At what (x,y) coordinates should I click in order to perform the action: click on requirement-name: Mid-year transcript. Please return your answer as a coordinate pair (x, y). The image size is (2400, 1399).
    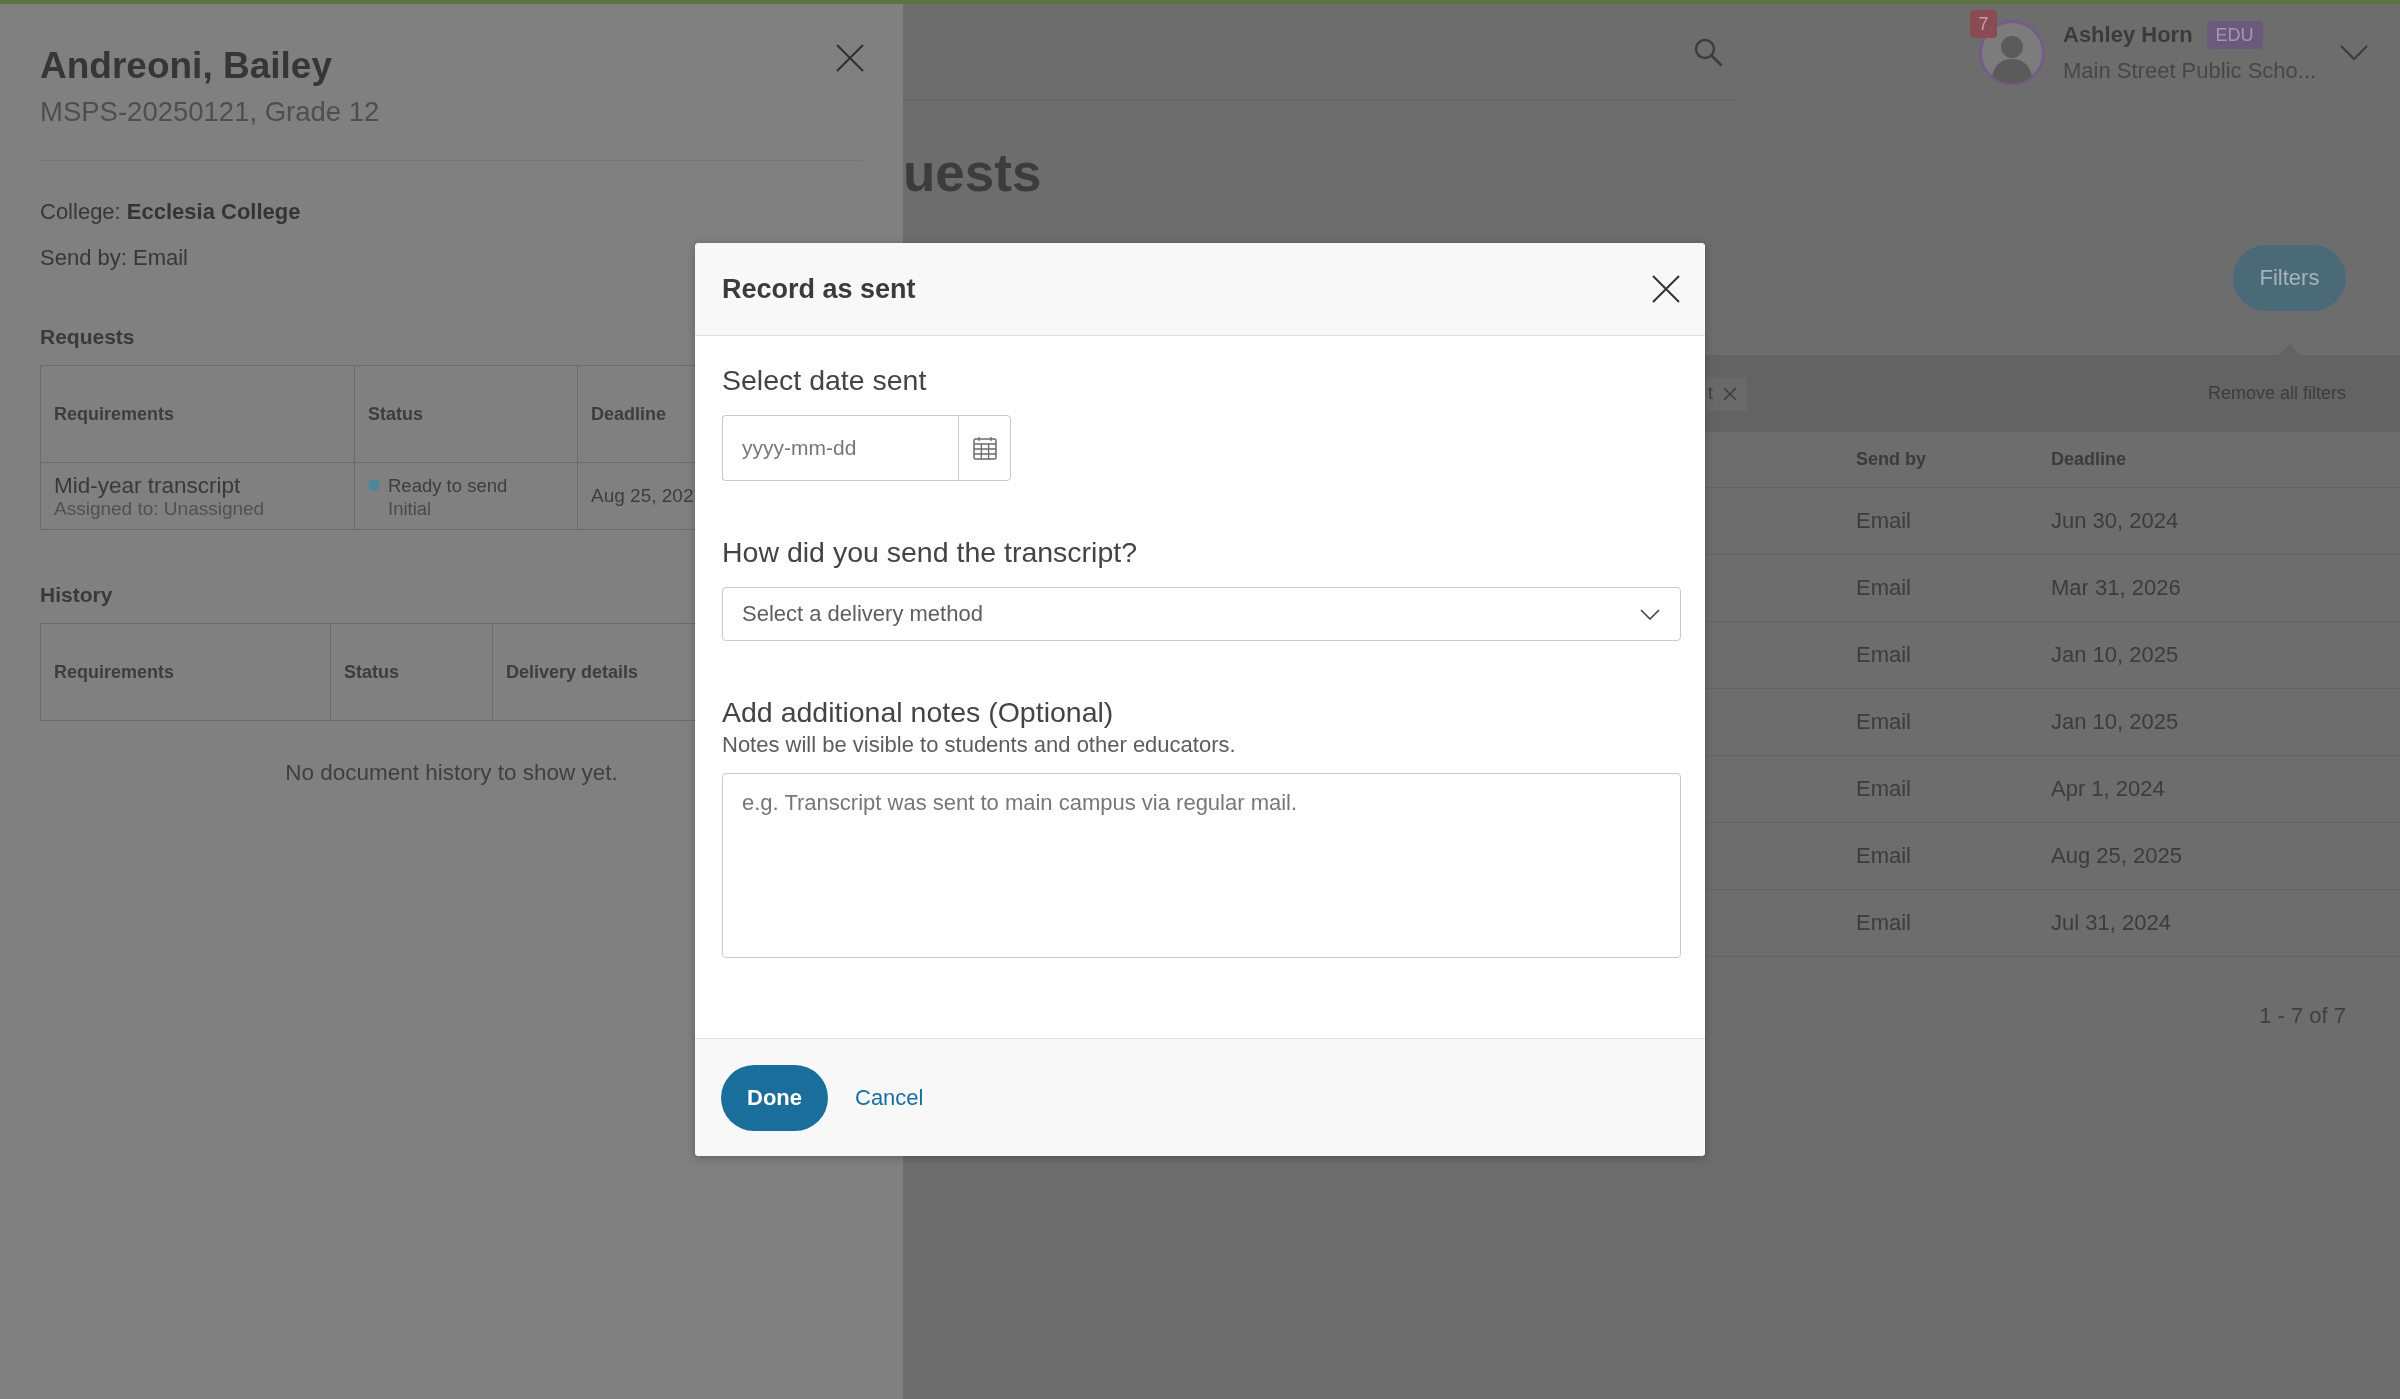
    Looking at the image, I should click on (147, 485).